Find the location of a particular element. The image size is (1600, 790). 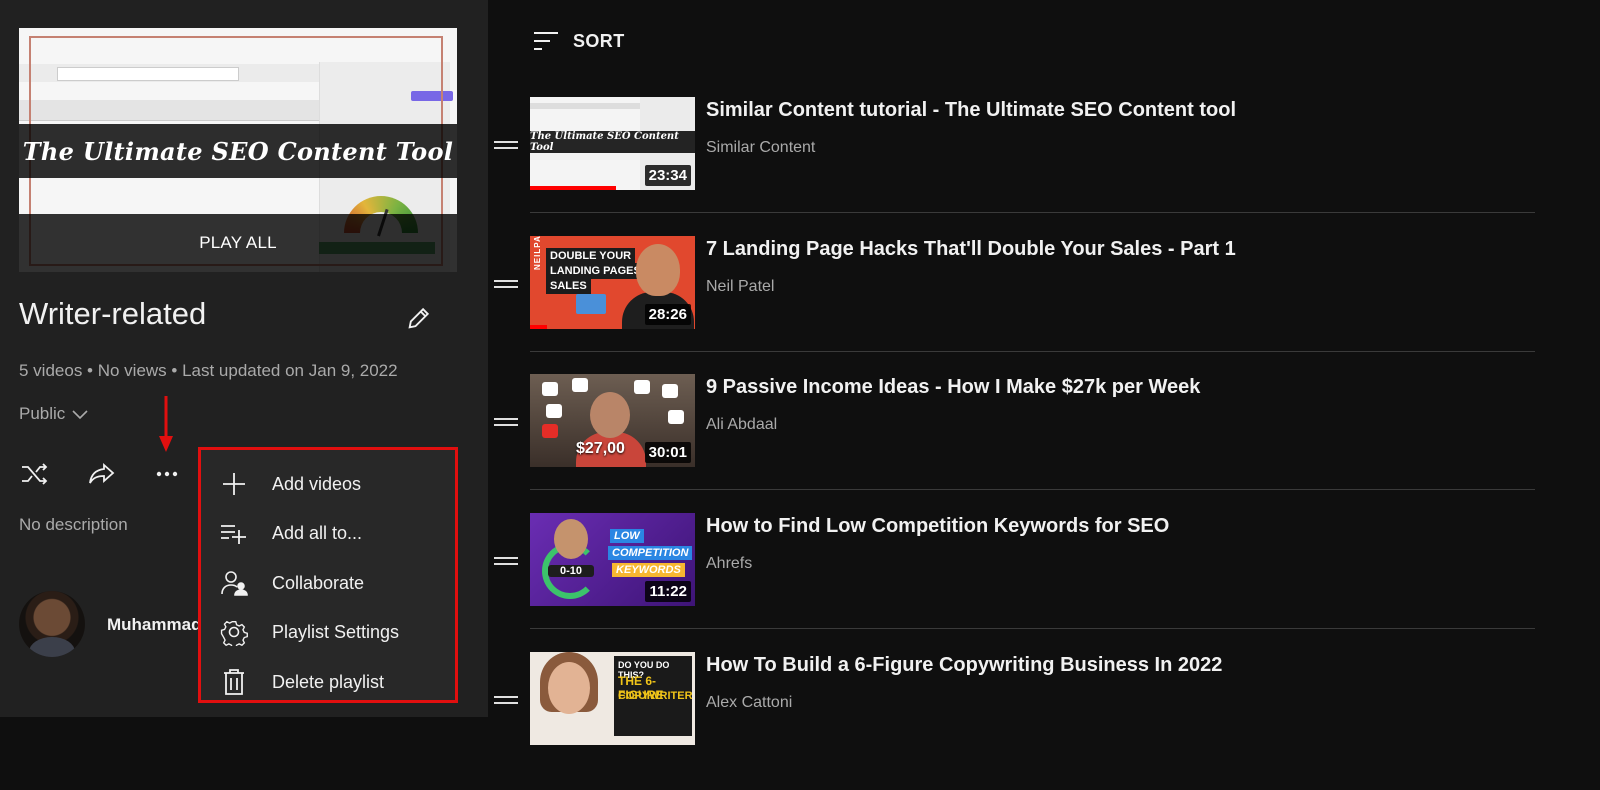

playlist-thumbnail: The Ultimate SEO Content Tool PLAY ALL is located at coordinates (238, 150).